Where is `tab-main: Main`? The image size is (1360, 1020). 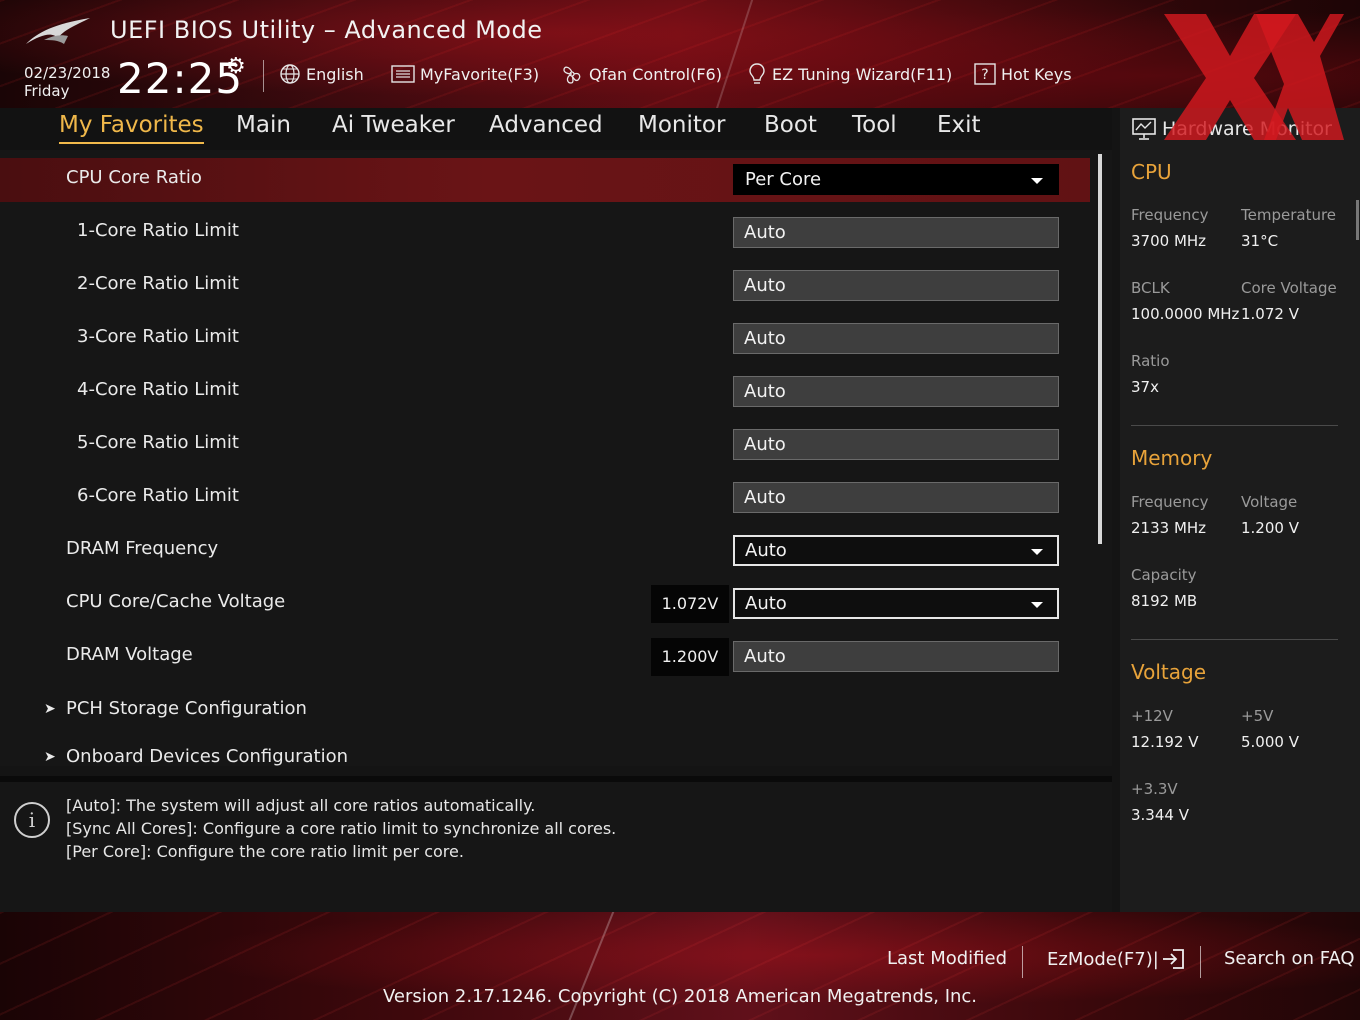 tab-main: Main is located at coordinates (263, 125).